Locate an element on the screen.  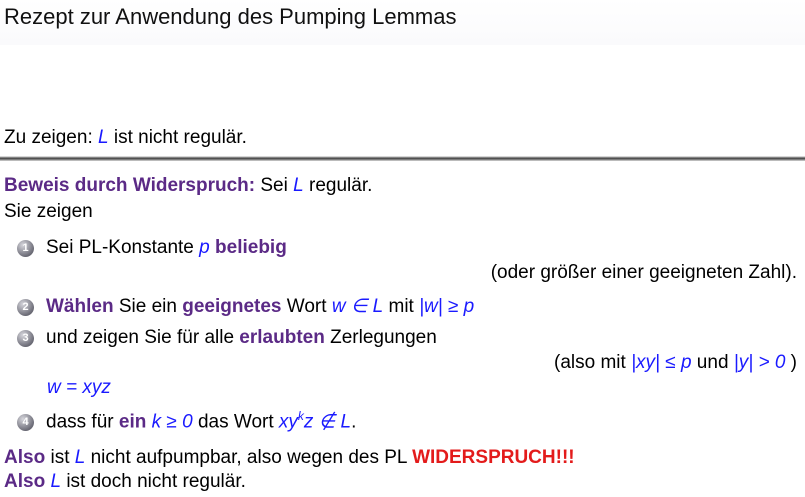
note-3-a: (also mit is located at coordinates (593, 362).